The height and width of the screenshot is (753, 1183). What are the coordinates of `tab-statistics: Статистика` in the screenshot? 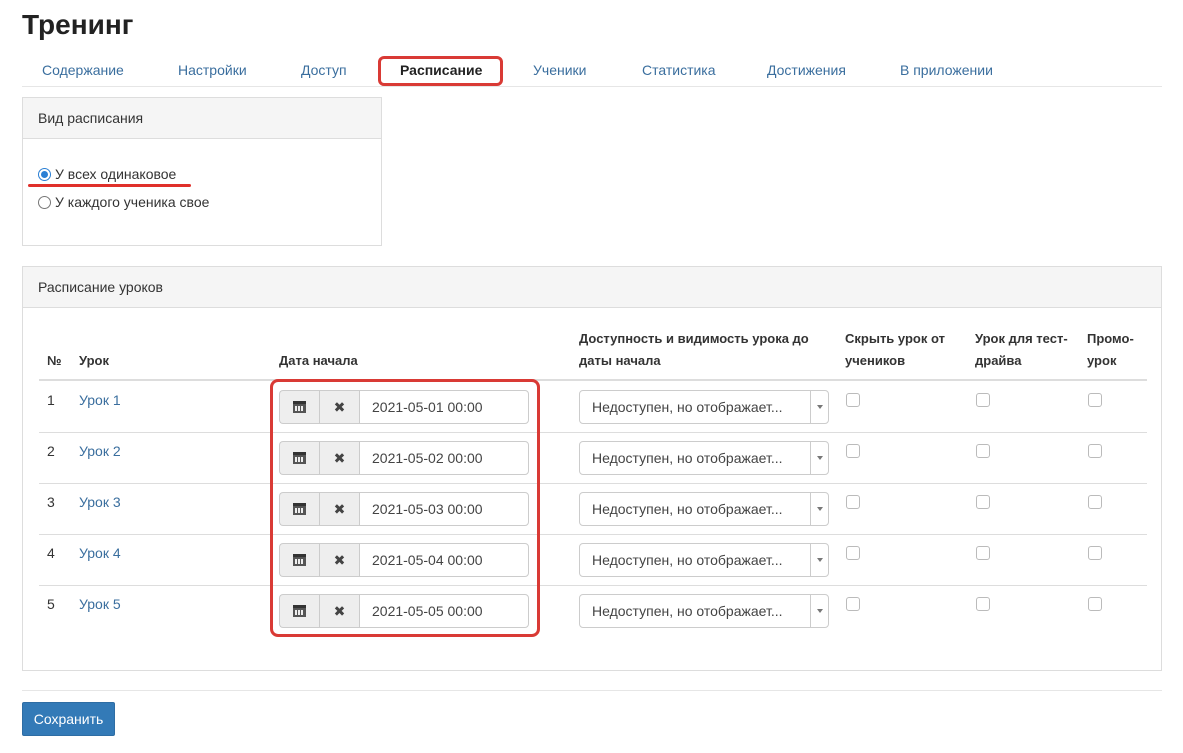 It's located at (679, 70).